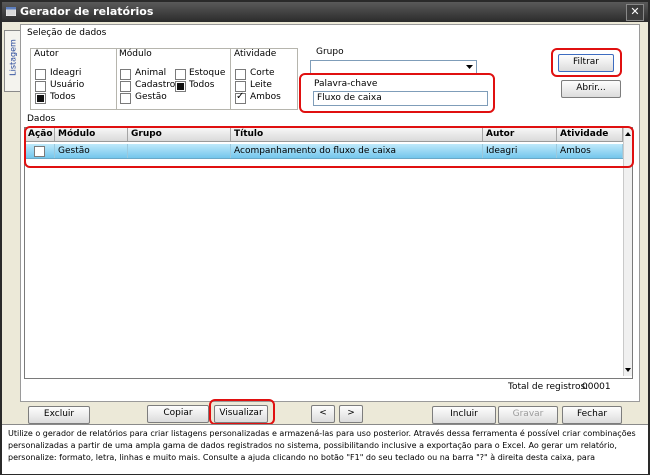 The width and height of the screenshot is (650, 475). What do you see at coordinates (125, 98) in the screenshot?
I see `modulo-gestao-checkbox` at bounding box center [125, 98].